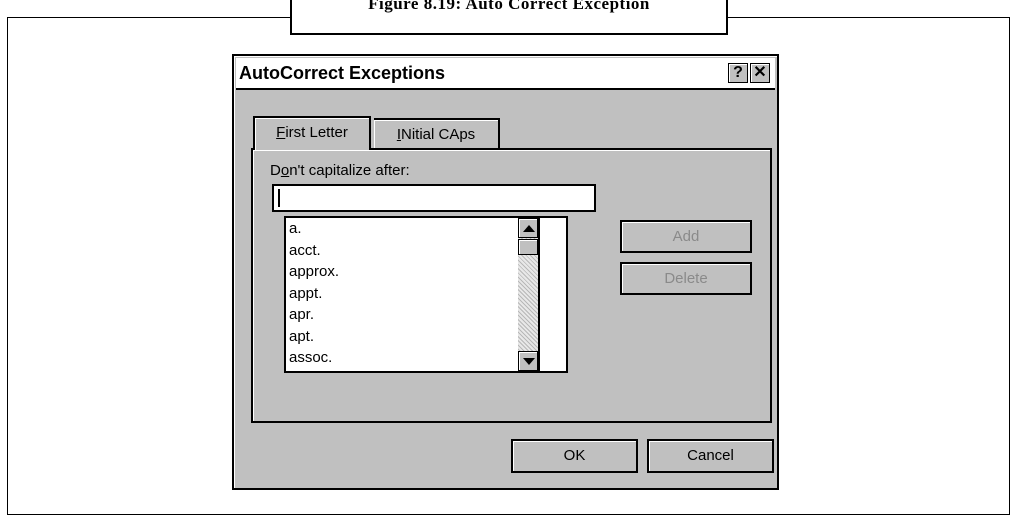  What do you see at coordinates (509, 17) in the screenshot?
I see `figure-caption: Figure 8.19: Auto Correct Exception` at bounding box center [509, 17].